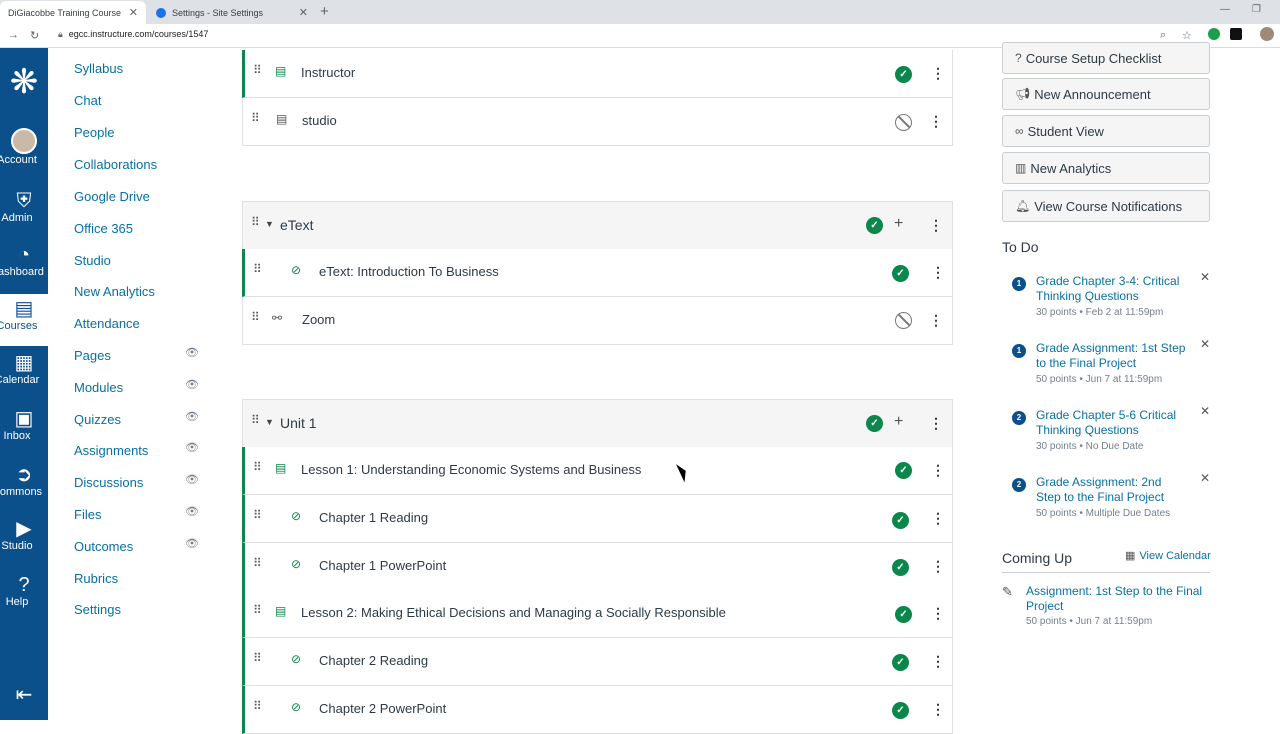 This screenshot has height=734, width=1280. I want to click on browser-tab-course: DiGiacobbe Training Course ✕, so click(73, 12).